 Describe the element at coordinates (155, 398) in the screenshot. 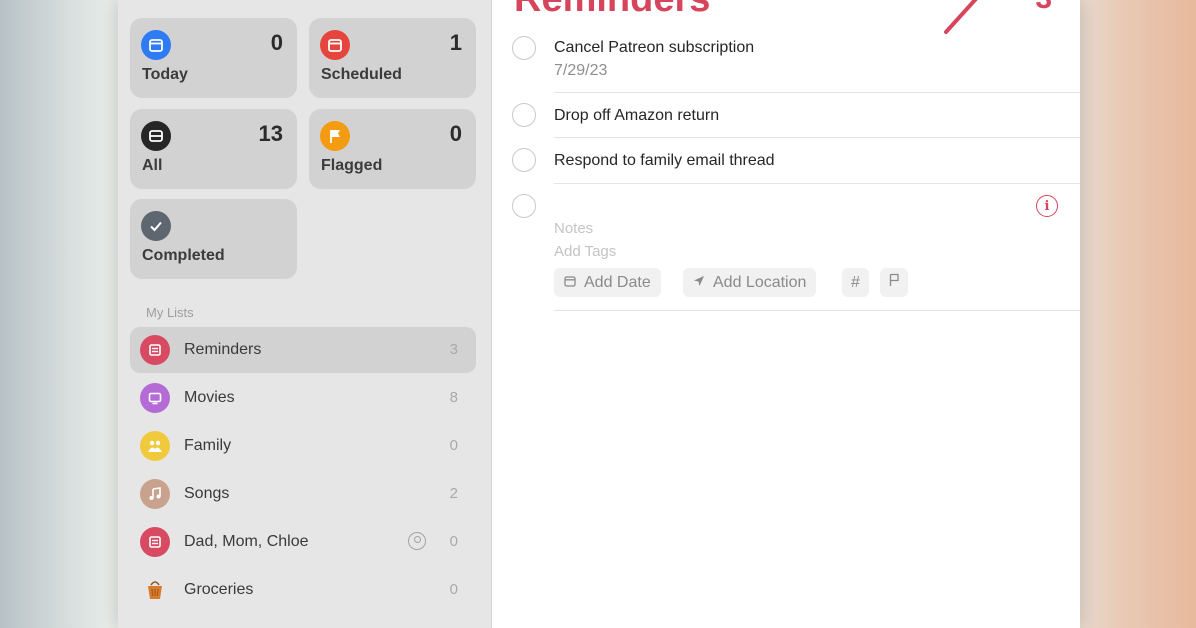

I see `tv-icon` at that location.